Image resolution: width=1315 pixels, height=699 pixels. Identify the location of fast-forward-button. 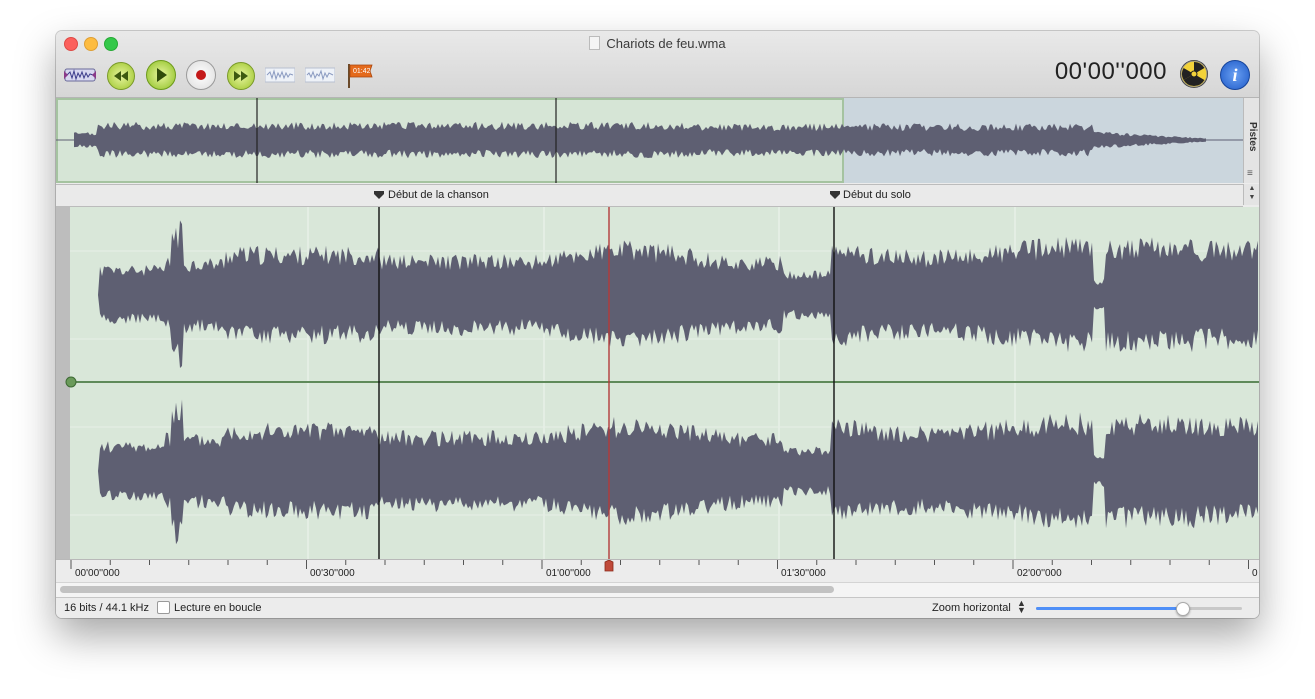
(241, 76).